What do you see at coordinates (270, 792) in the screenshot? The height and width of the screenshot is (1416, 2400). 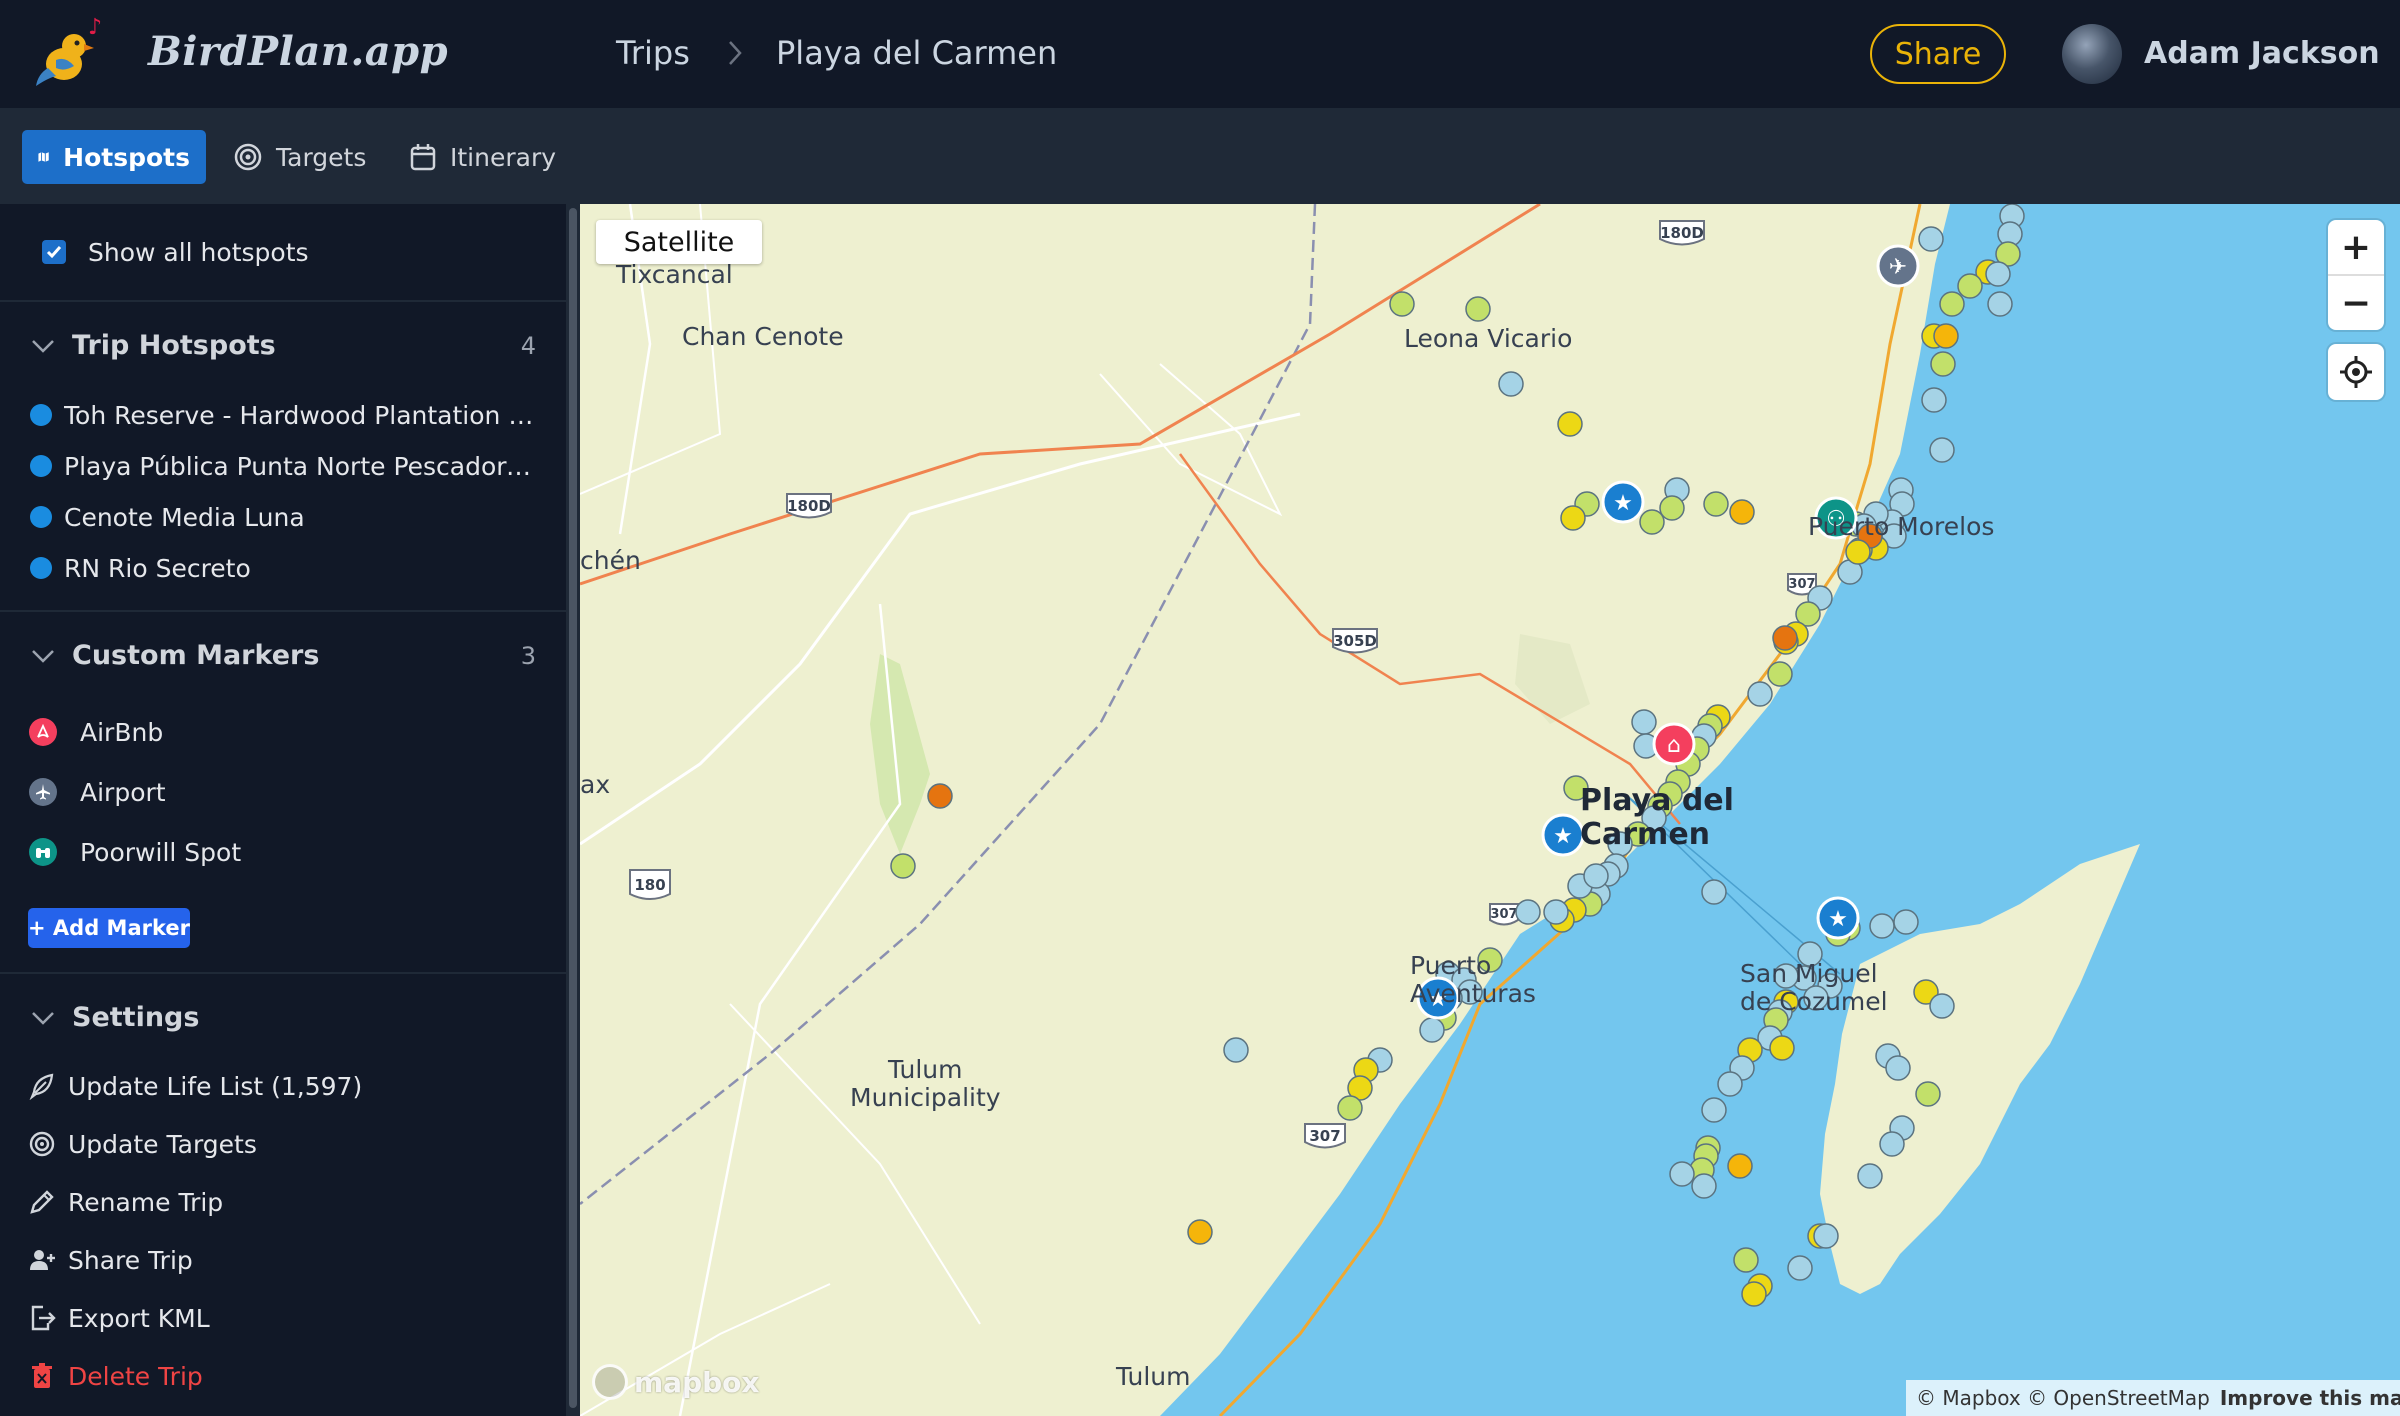 I see `custom-marker-item-airport: Airport` at bounding box center [270, 792].